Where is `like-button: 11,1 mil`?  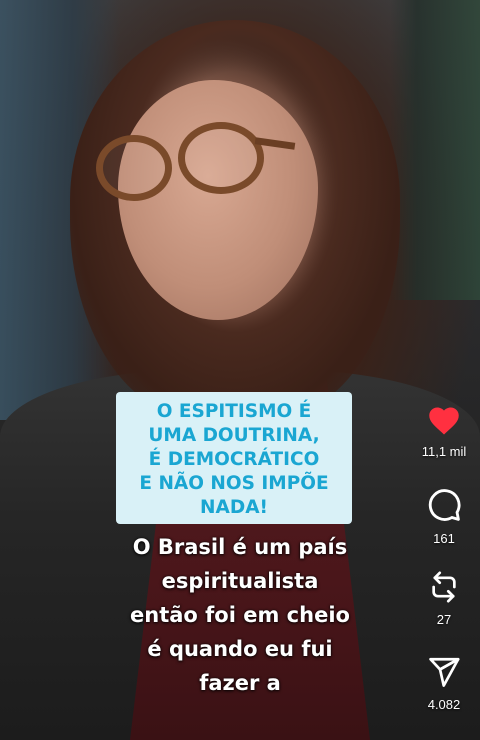
like-button: 11,1 mil is located at coordinates (444, 431).